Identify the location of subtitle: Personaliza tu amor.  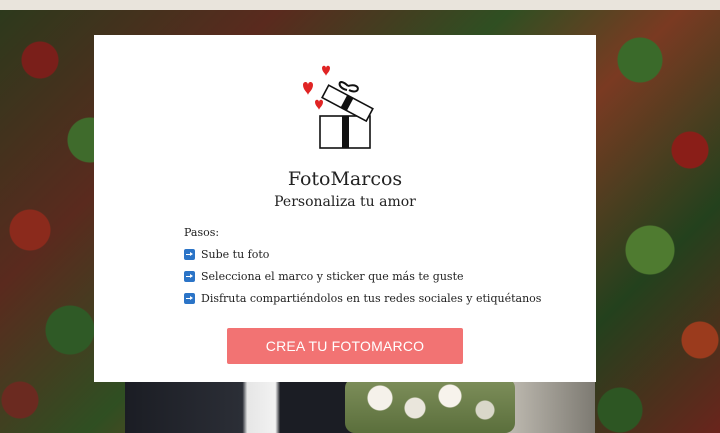
(345, 202).